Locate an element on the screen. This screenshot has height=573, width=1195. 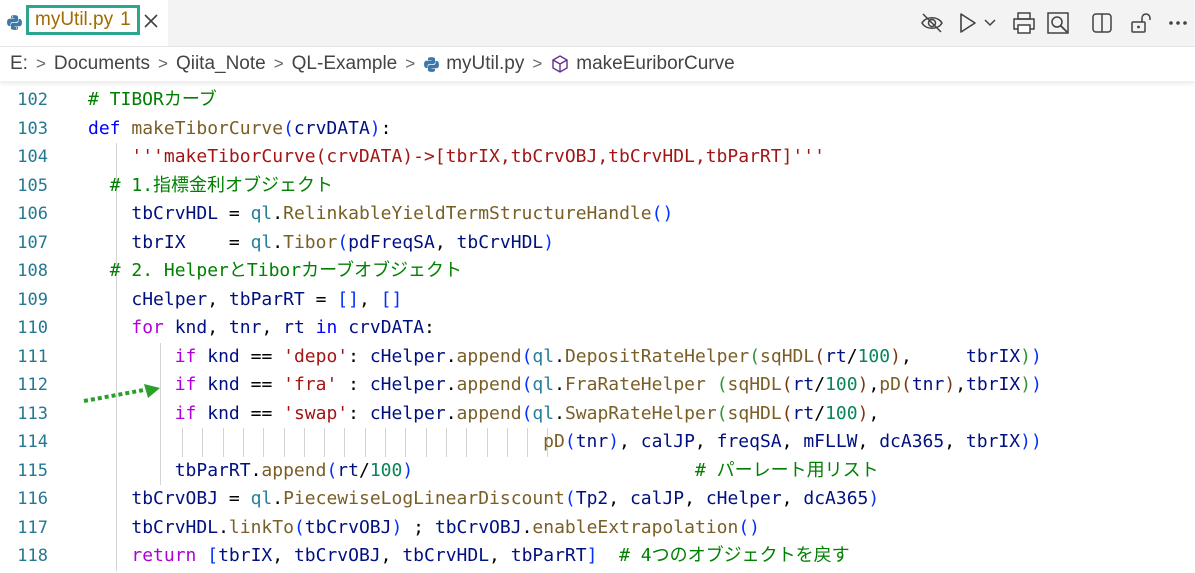
code-text: # 1.指標金利オブジェクト is located at coordinates (221, 185).